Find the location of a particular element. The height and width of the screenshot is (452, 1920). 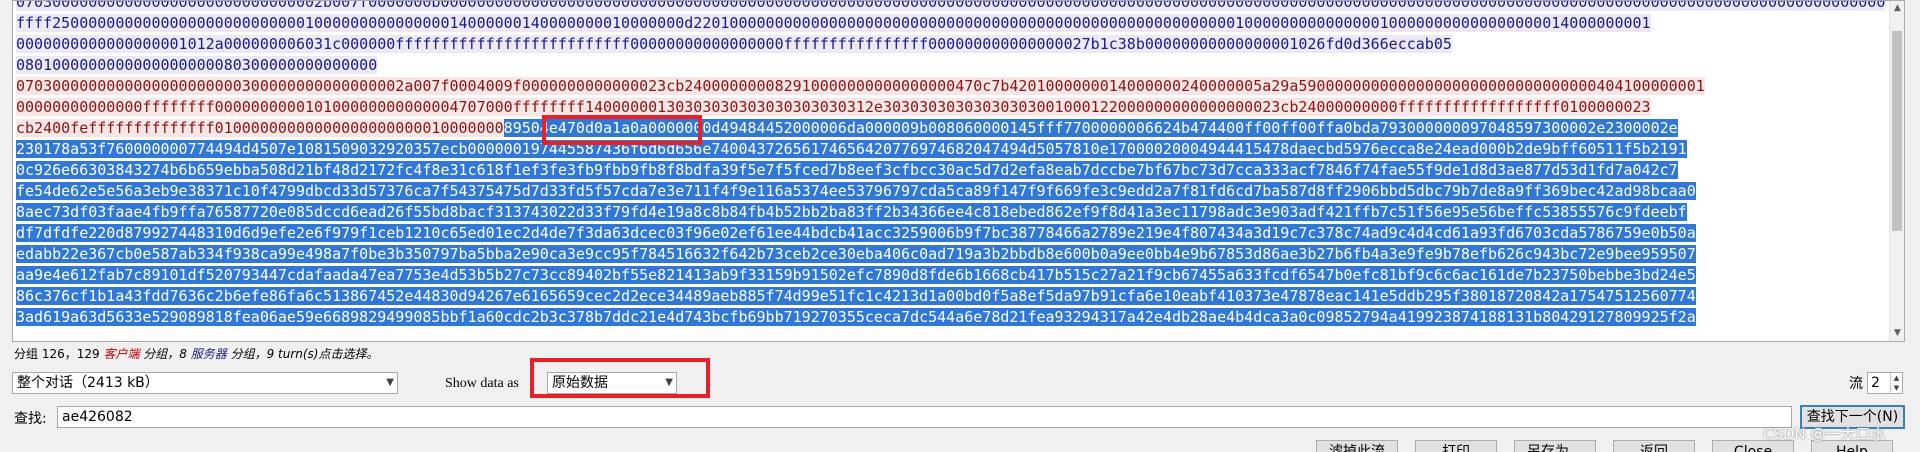

filter-out-stream-button: 滤掉此流 is located at coordinates (1357, 446).